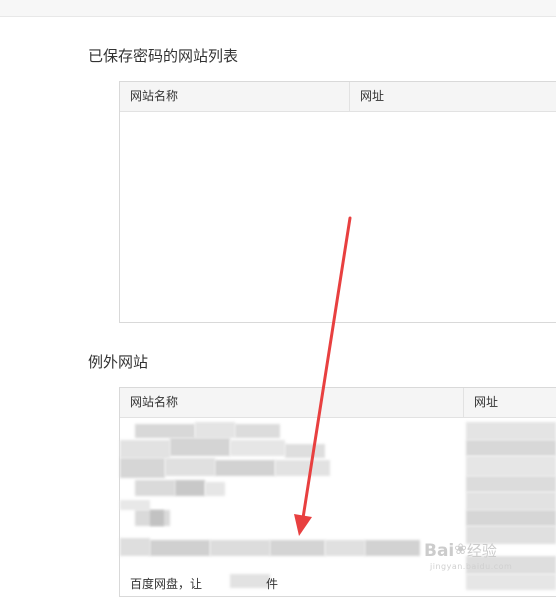  Describe the element at coordinates (460, 549) in the screenshot. I see `paw-icon: ❀` at that location.